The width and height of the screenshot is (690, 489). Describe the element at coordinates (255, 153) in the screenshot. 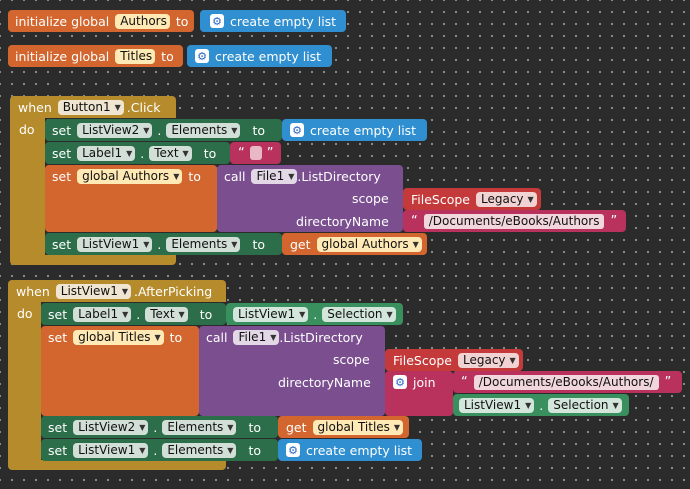

I see `text-field` at that location.